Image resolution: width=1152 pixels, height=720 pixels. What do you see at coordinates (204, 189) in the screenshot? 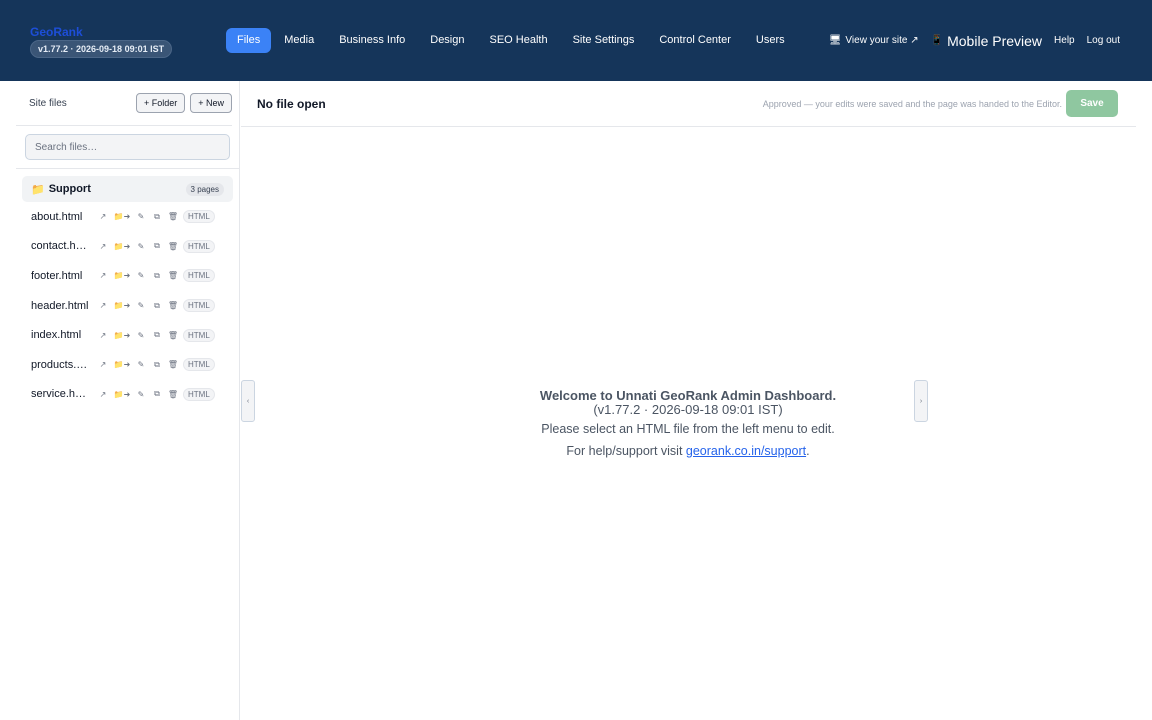
I see `folder-count-badge: 3 pages` at bounding box center [204, 189].